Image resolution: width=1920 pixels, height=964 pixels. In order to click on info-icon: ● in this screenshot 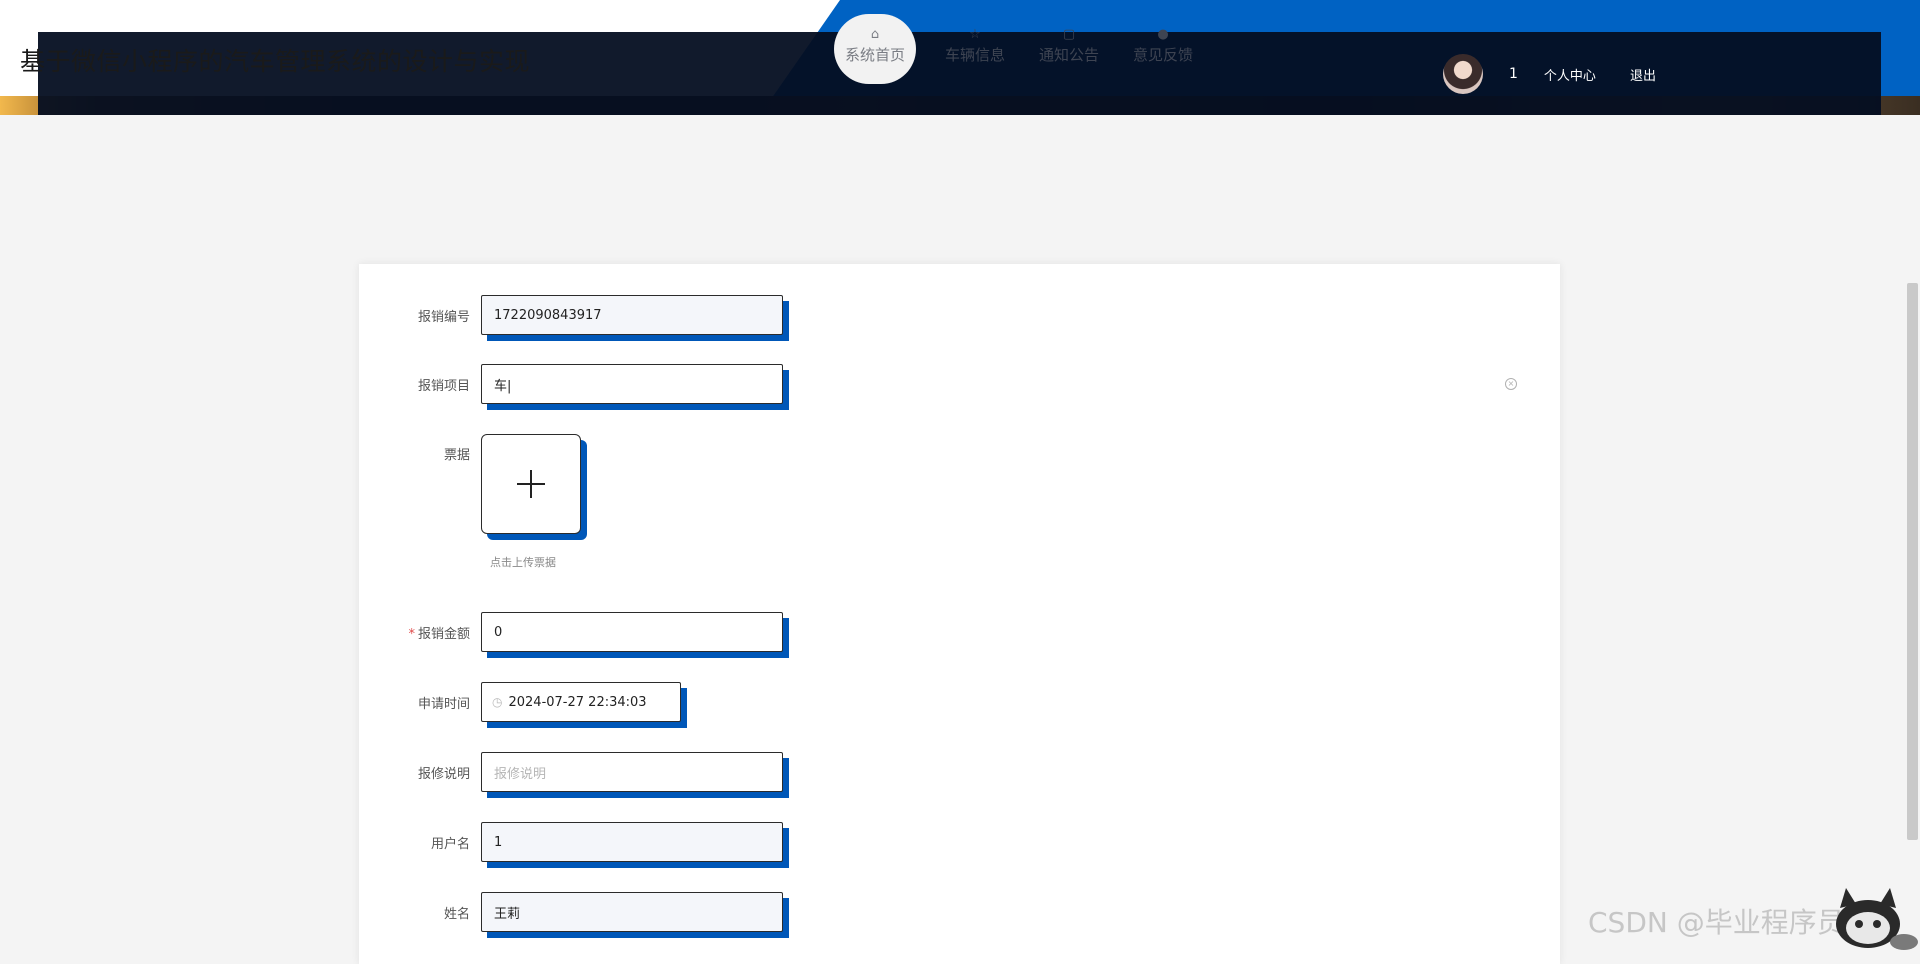, I will do `click(1163, 34)`.